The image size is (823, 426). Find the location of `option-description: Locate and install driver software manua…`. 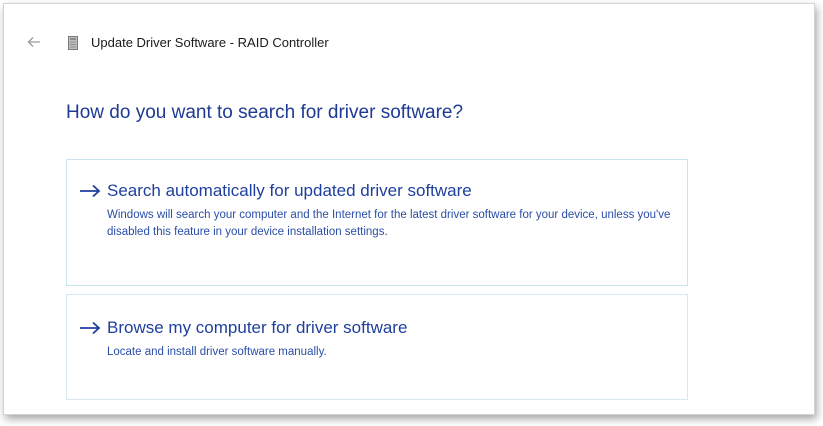

option-description: Locate and install driver software manua… is located at coordinates (217, 352).